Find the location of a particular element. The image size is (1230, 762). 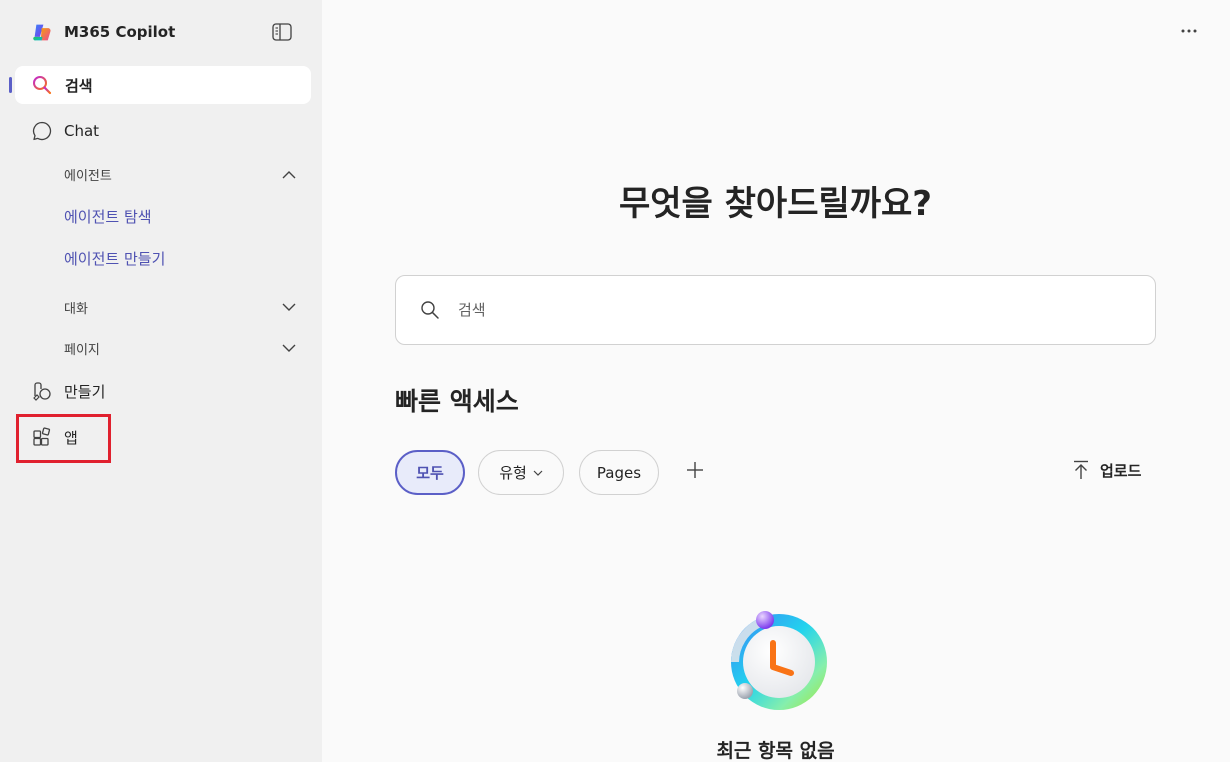

more-options-button is located at coordinates (1189, 31).